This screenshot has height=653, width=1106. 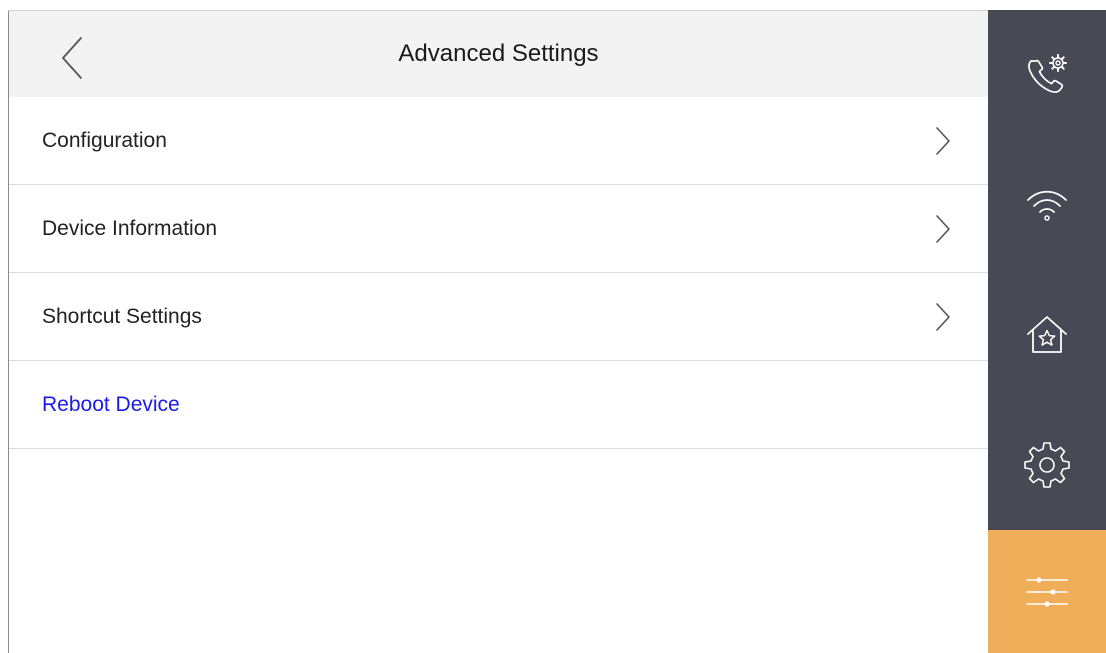 I want to click on gear-icon, so click(x=1047, y=465).